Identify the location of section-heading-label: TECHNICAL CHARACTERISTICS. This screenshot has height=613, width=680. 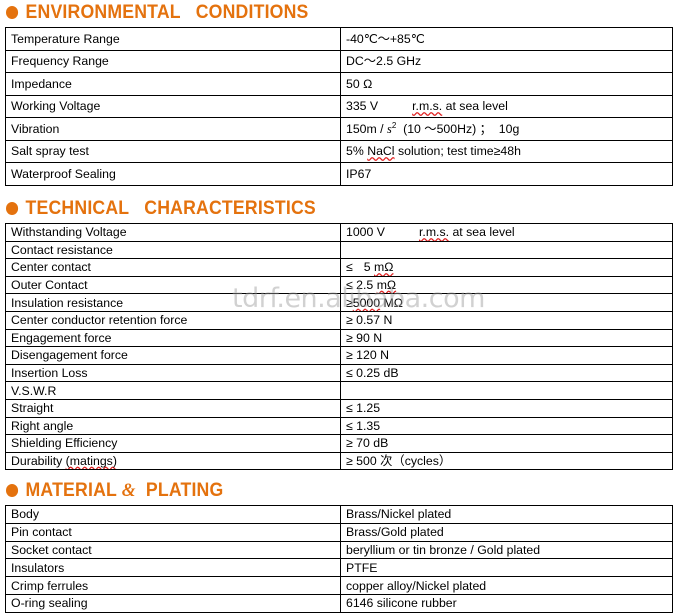
(170, 208).